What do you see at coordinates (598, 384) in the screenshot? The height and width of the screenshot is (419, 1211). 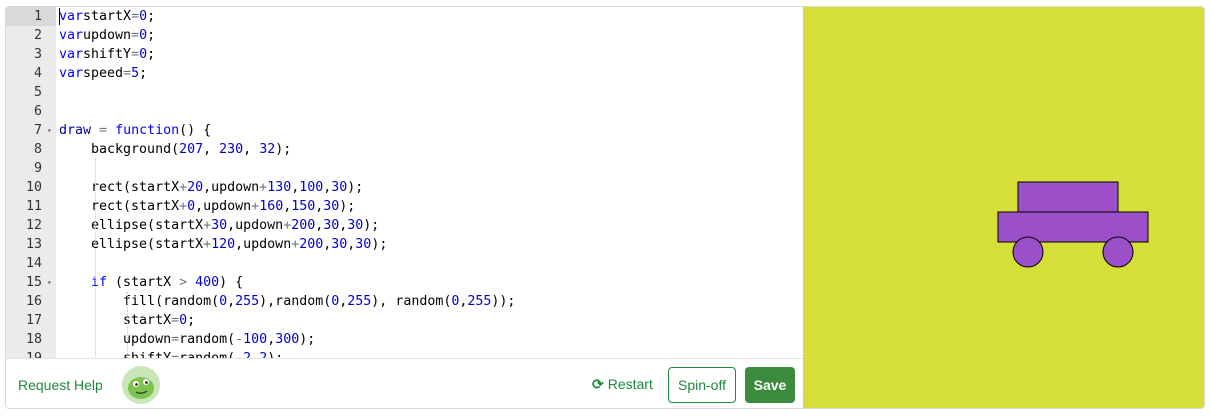 I see `refresh-icon: ⟳` at bounding box center [598, 384].